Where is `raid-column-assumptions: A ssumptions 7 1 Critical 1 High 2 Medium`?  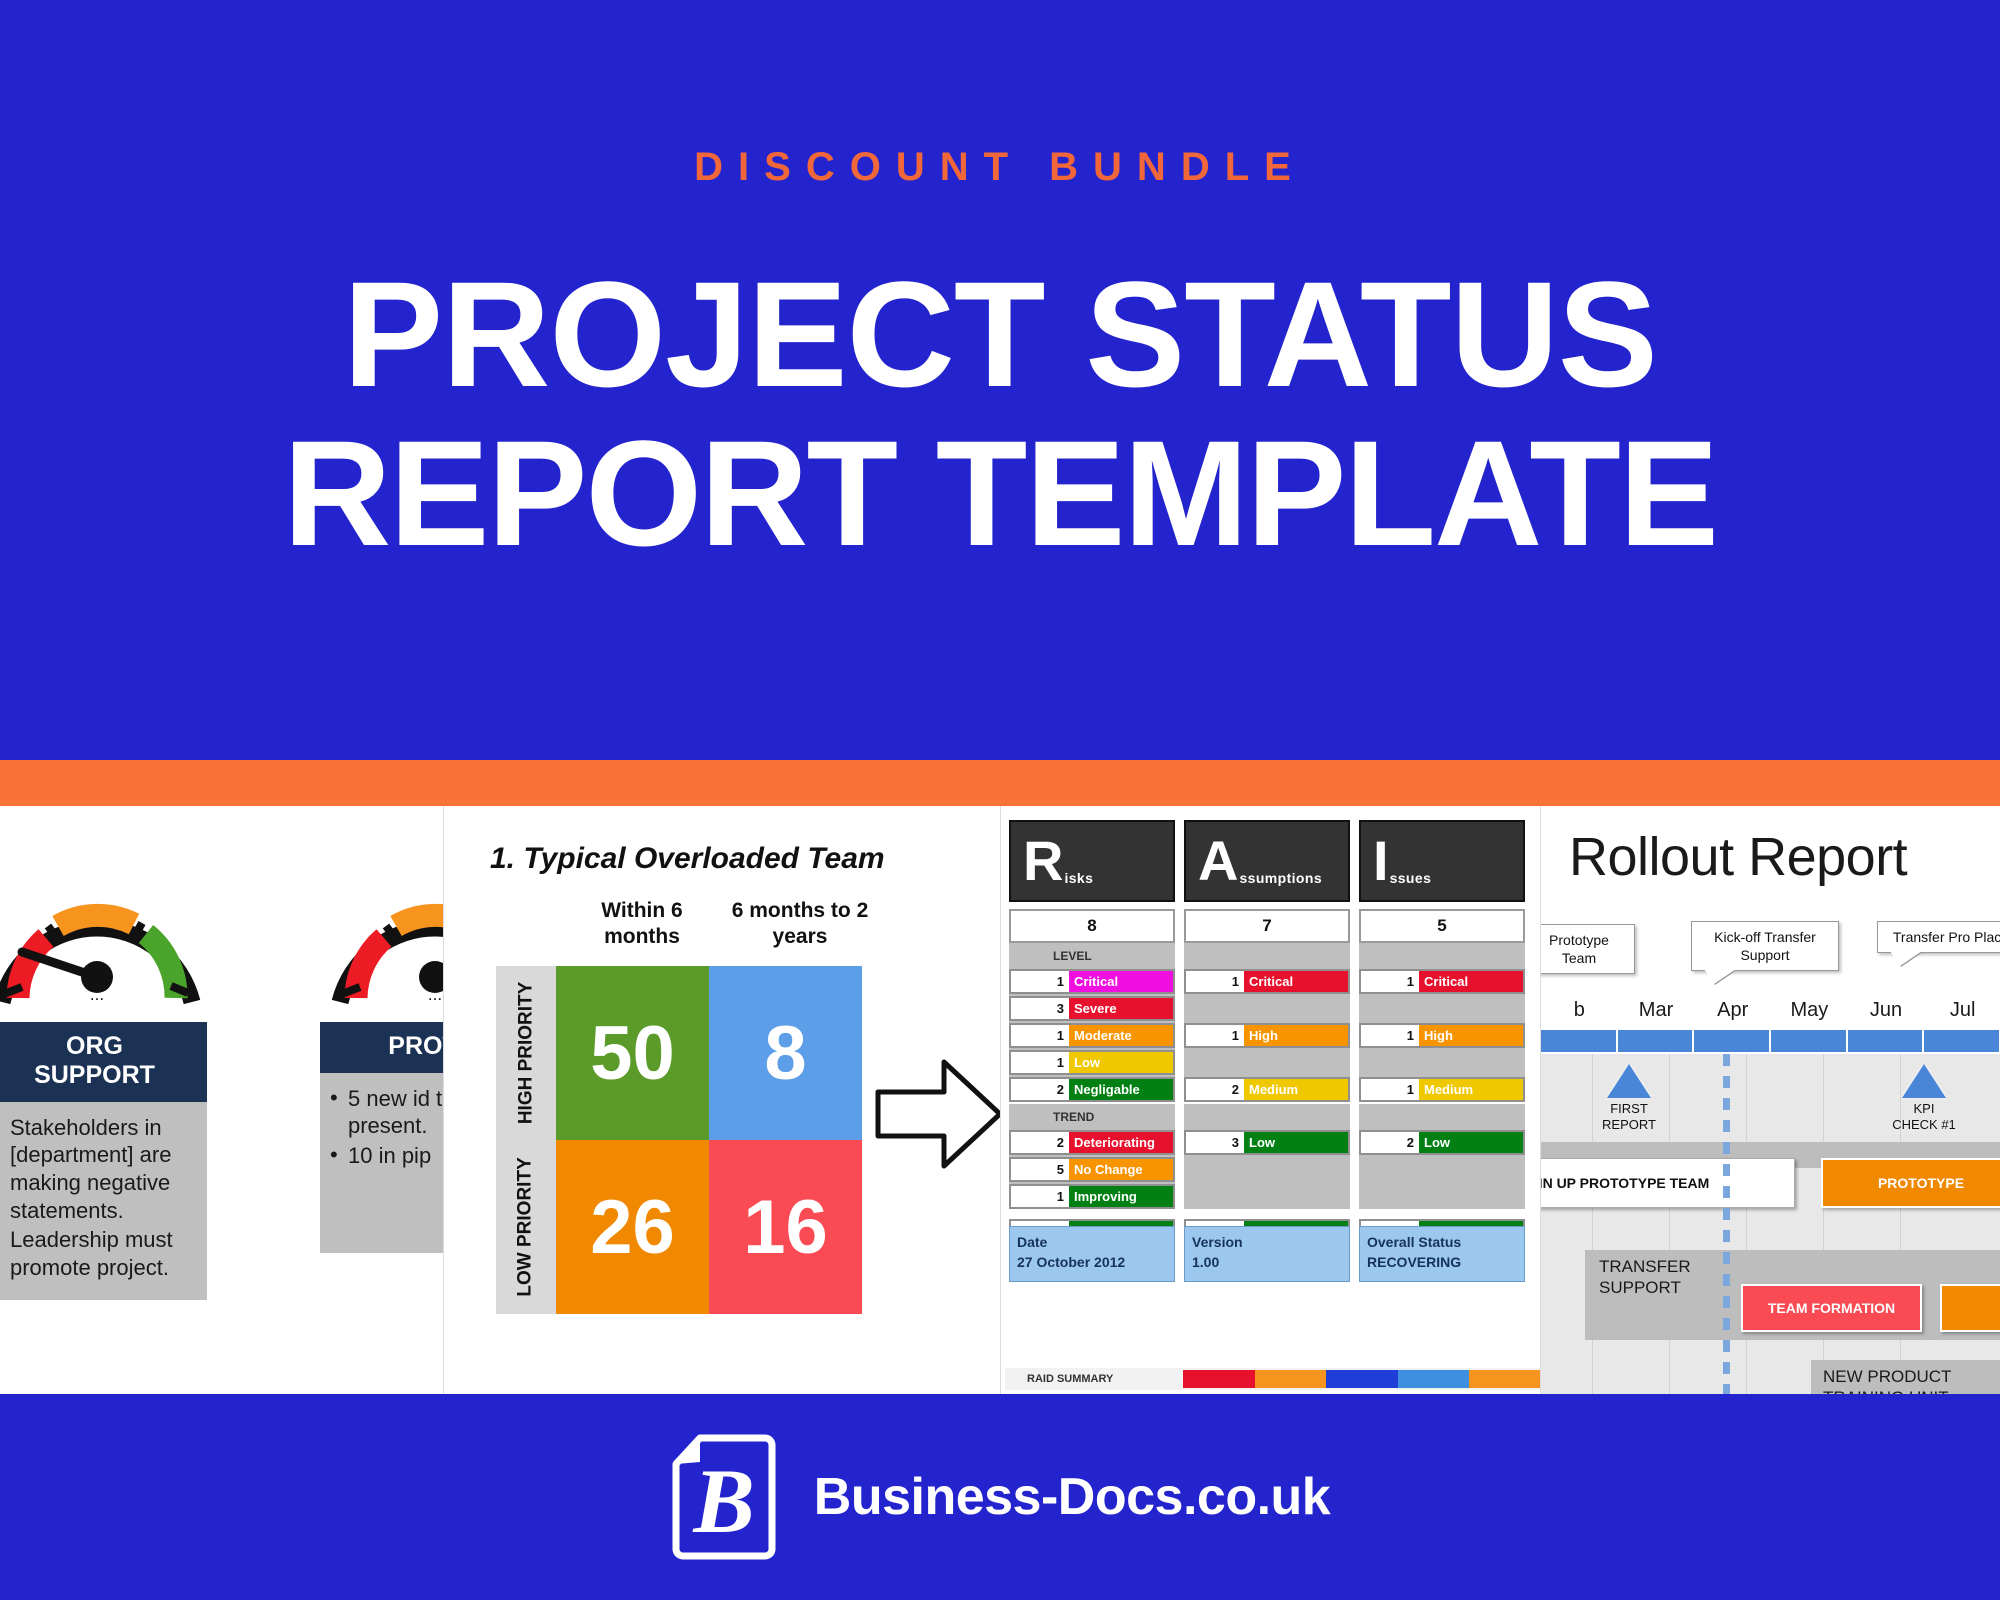
raid-column-assumptions: A ssumptions 7 1 Critical 1 High 2 Medium is located at coordinates (1267, 1033).